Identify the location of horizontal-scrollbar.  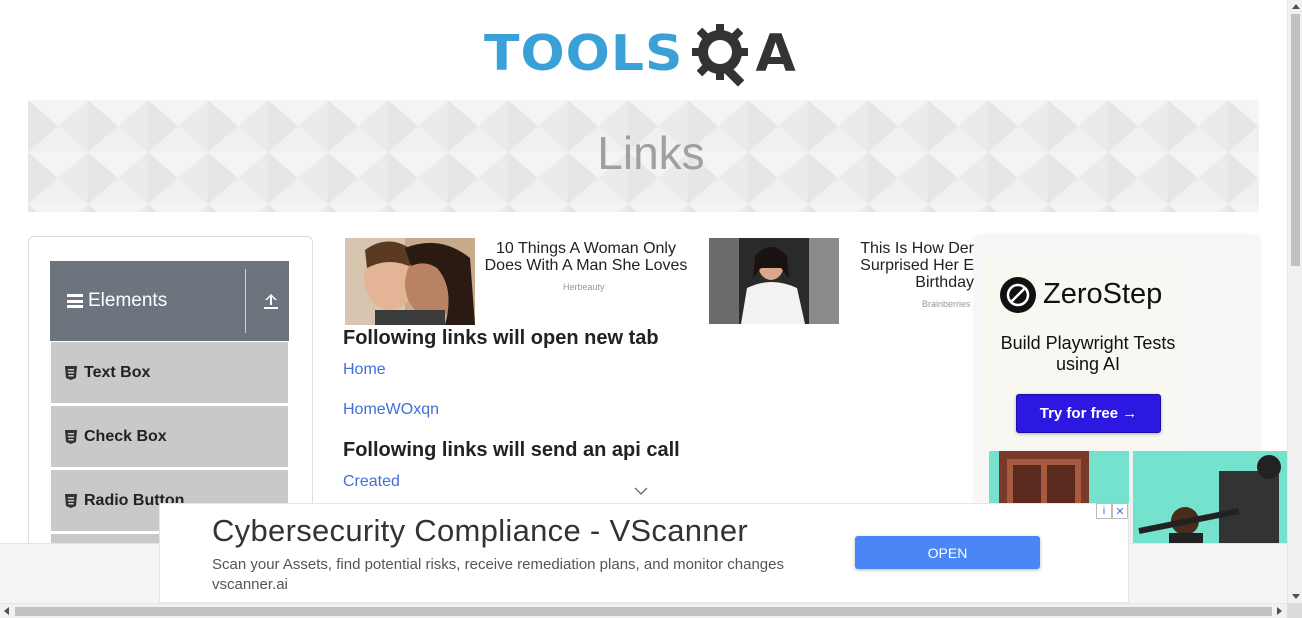
(651, 610).